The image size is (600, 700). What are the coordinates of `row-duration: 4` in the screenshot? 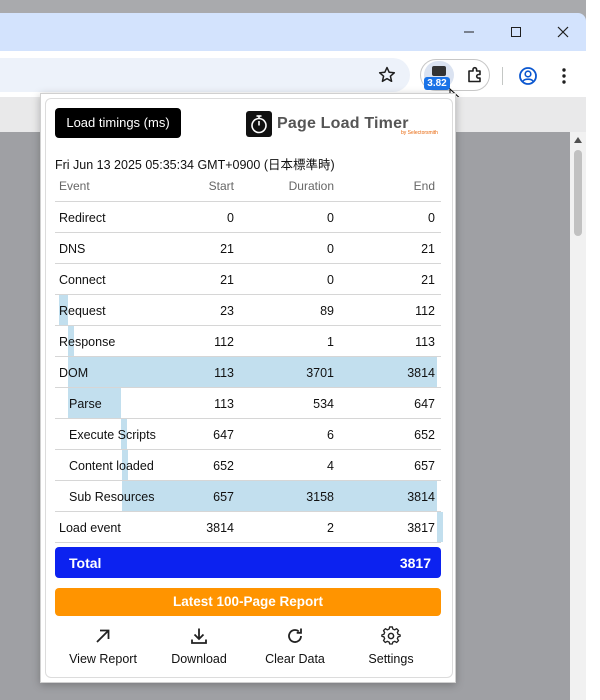 It's located at (330, 466).